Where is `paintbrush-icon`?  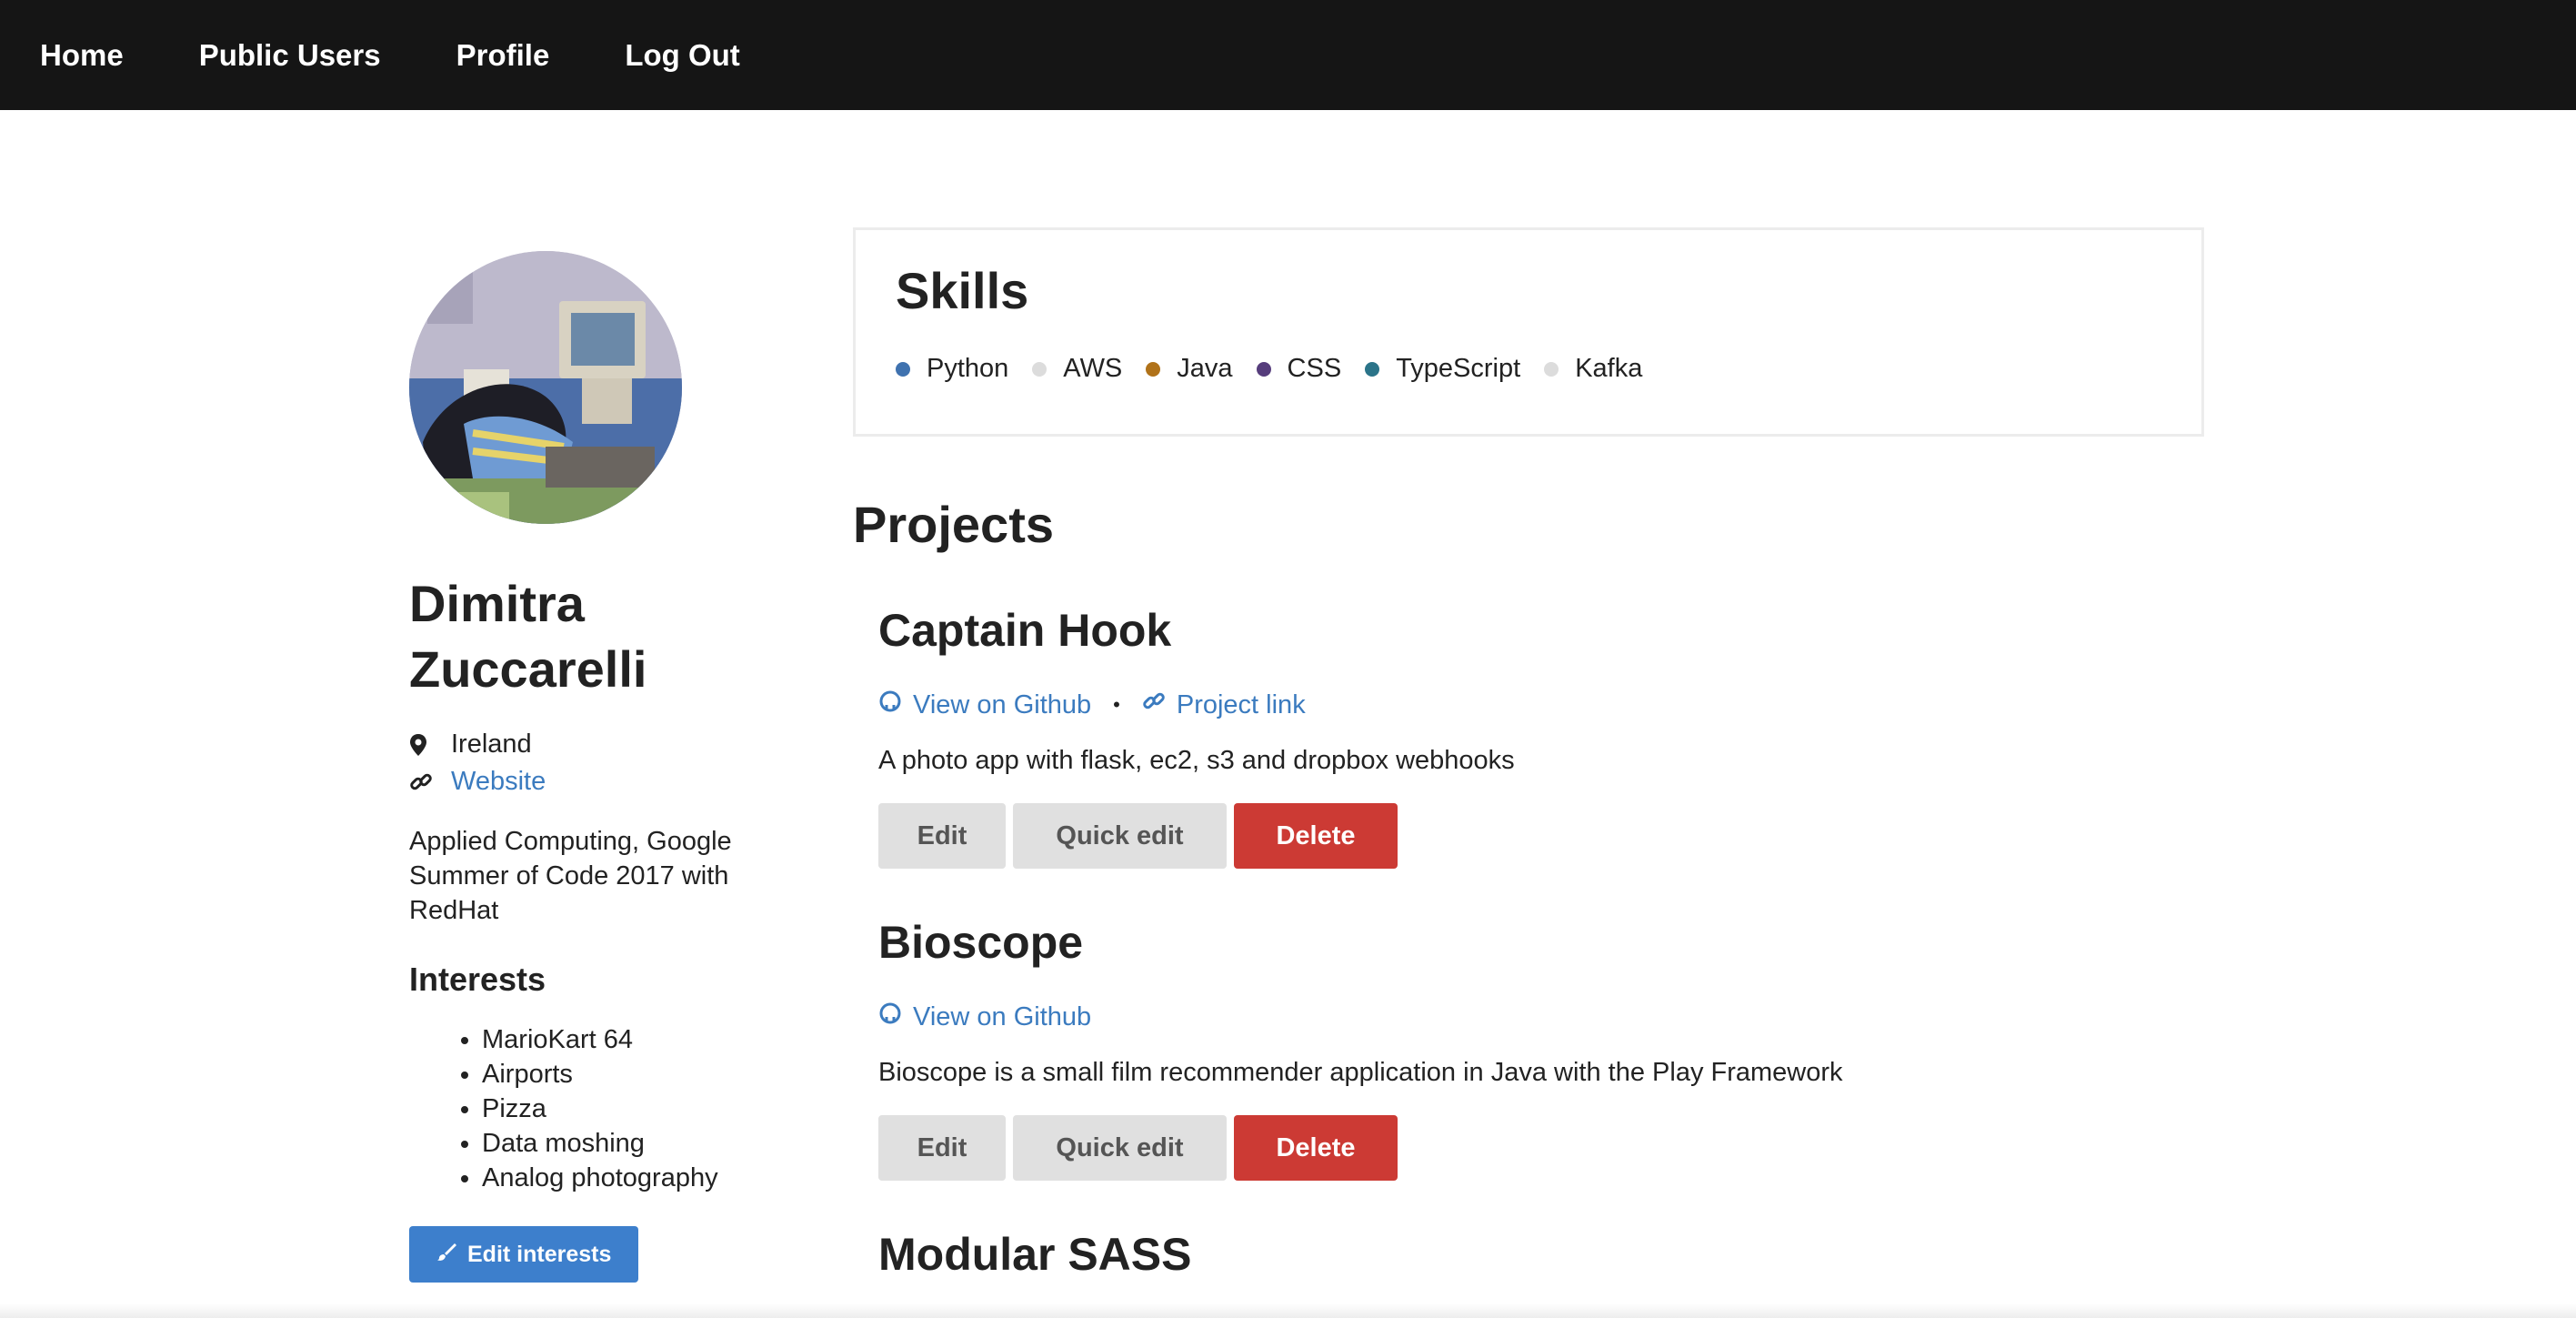 paintbrush-icon is located at coordinates (446, 1255).